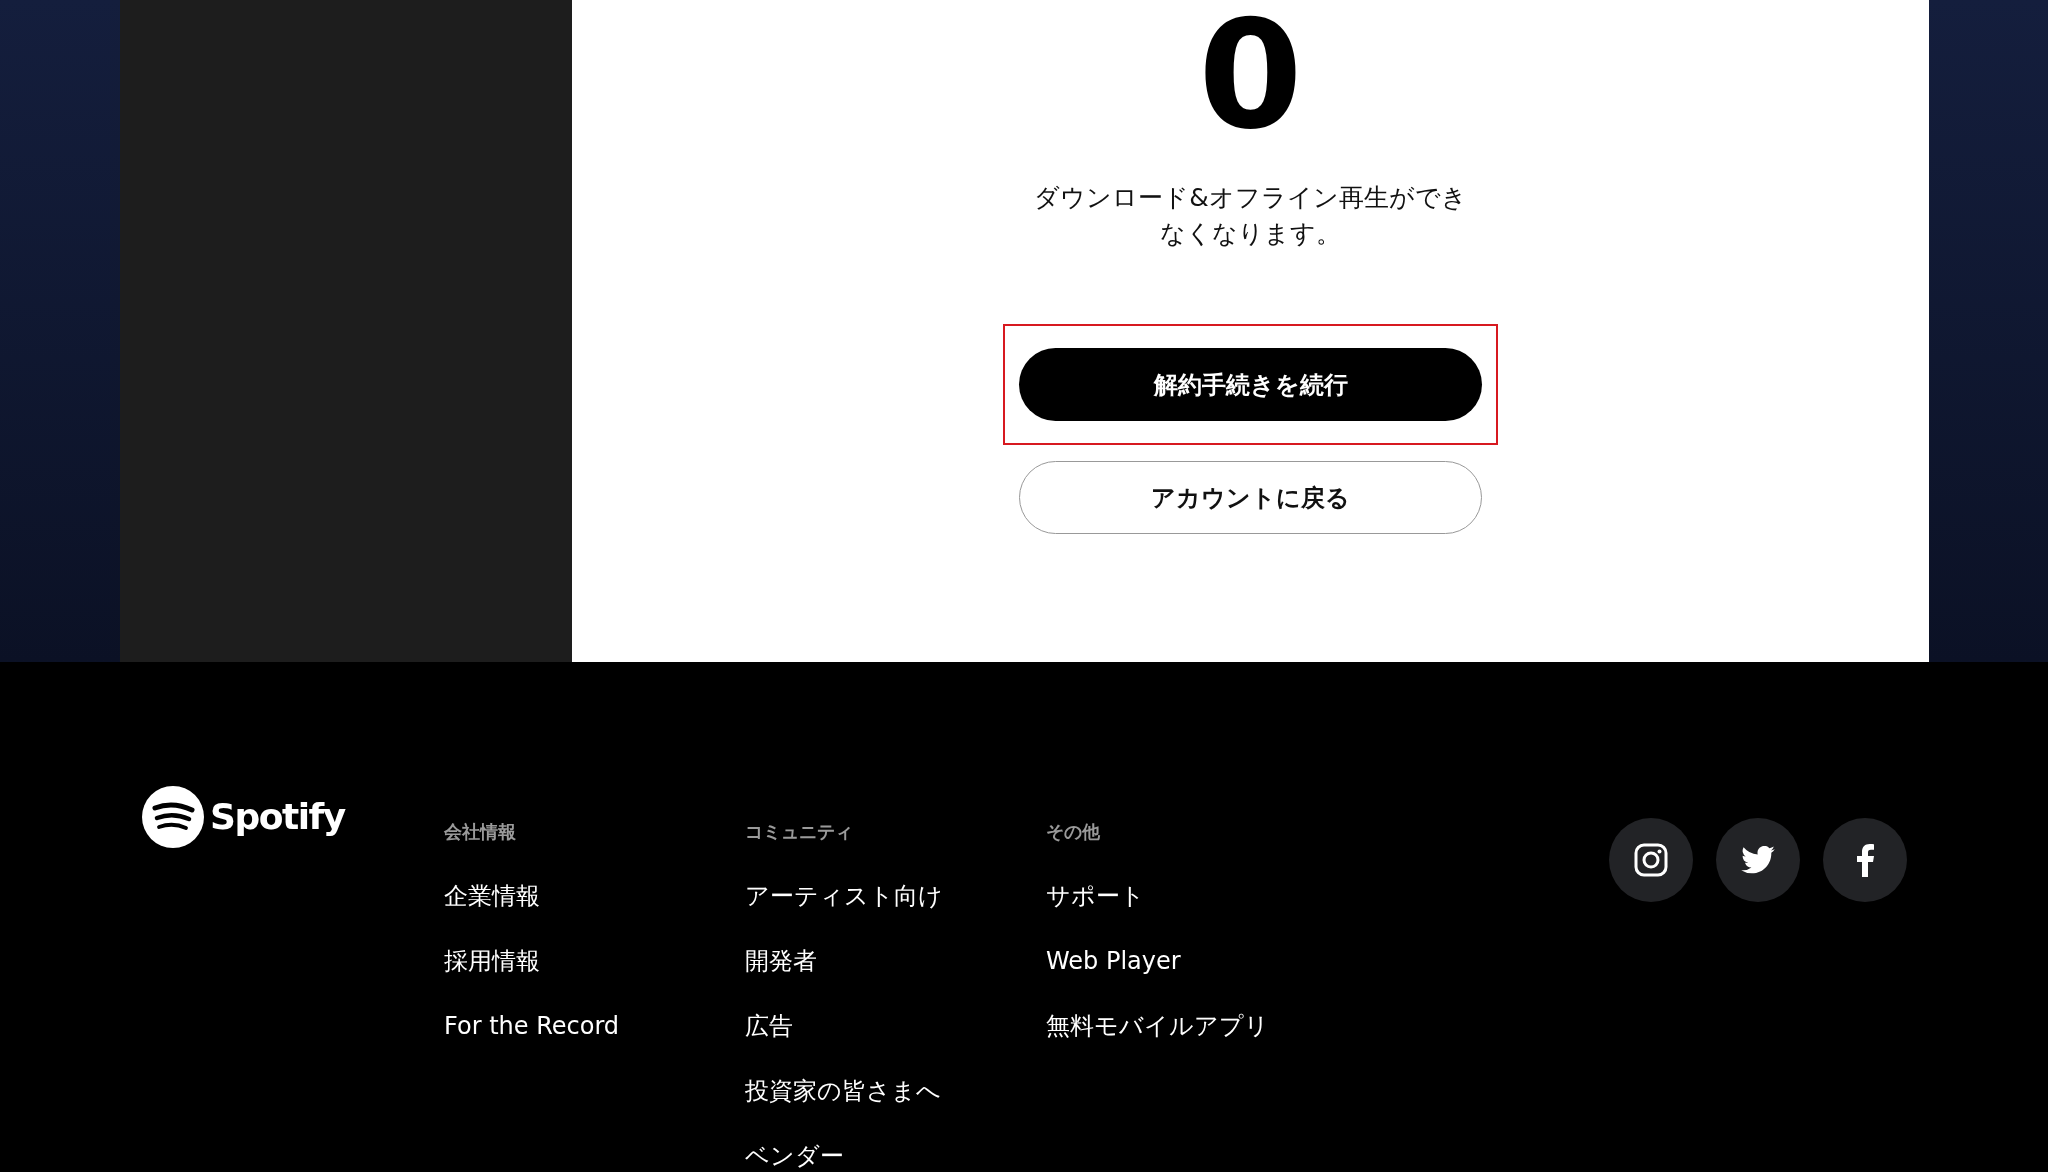  What do you see at coordinates (1073, 832) in the screenshot?
I see `column-heading: その他` at bounding box center [1073, 832].